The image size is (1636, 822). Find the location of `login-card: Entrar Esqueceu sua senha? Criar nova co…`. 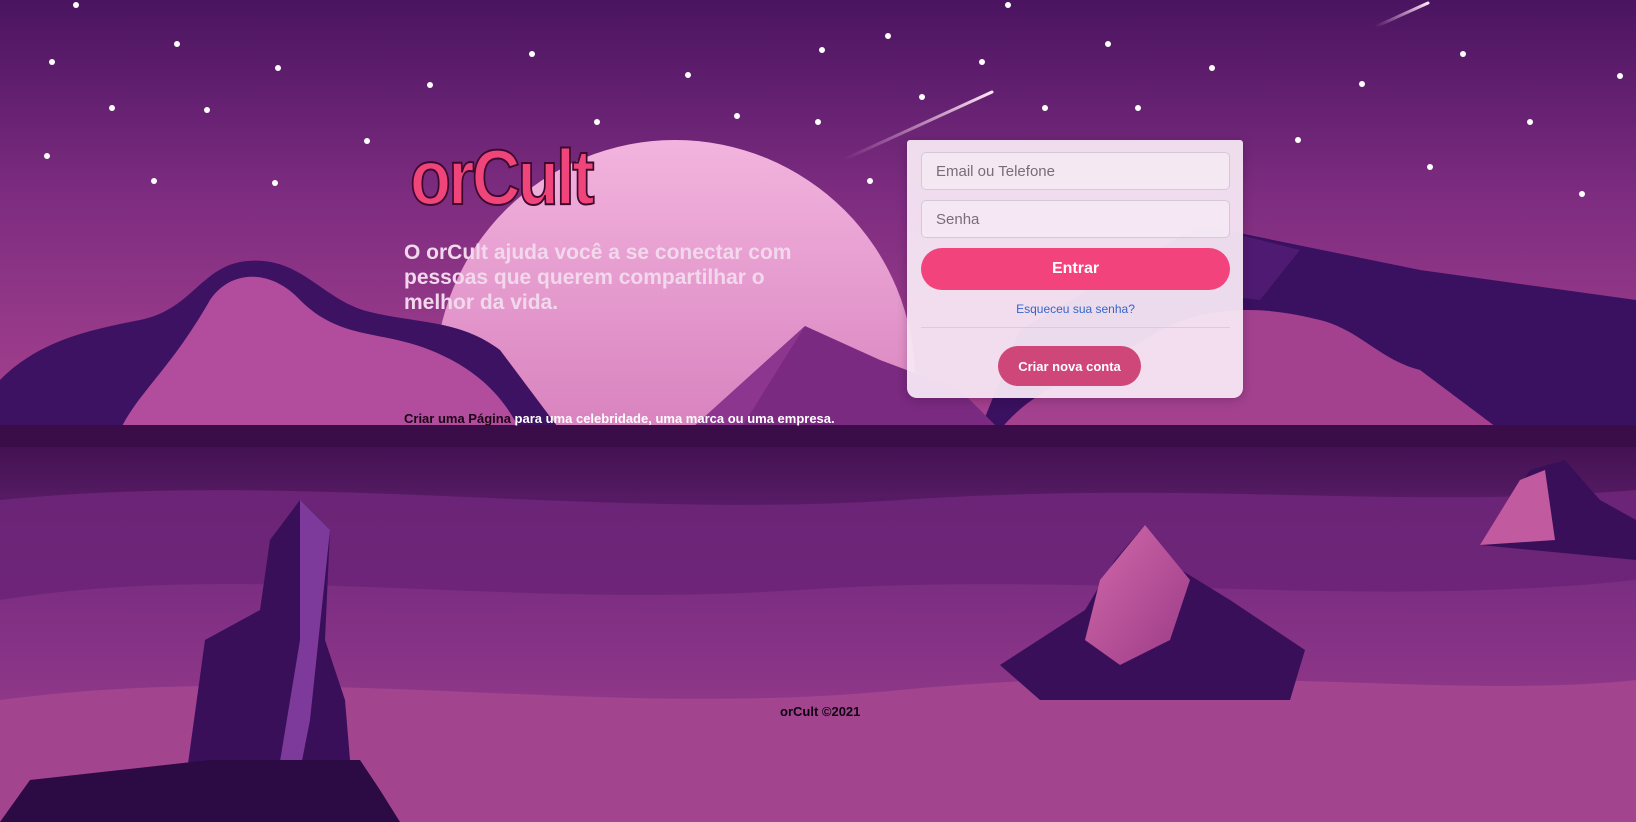

login-card: Entrar Esqueceu sua senha? Criar nova co… is located at coordinates (1075, 269).